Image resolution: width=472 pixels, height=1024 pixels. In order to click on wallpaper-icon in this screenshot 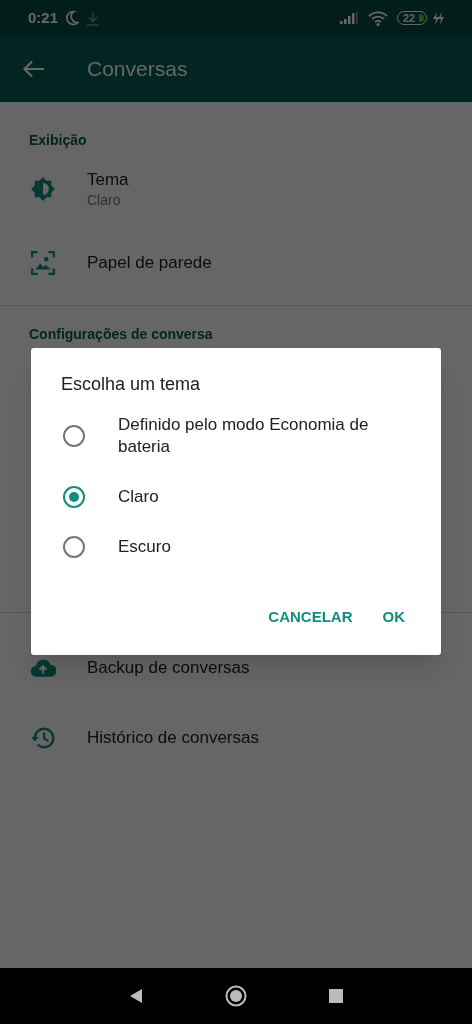, I will do `click(43, 263)`.